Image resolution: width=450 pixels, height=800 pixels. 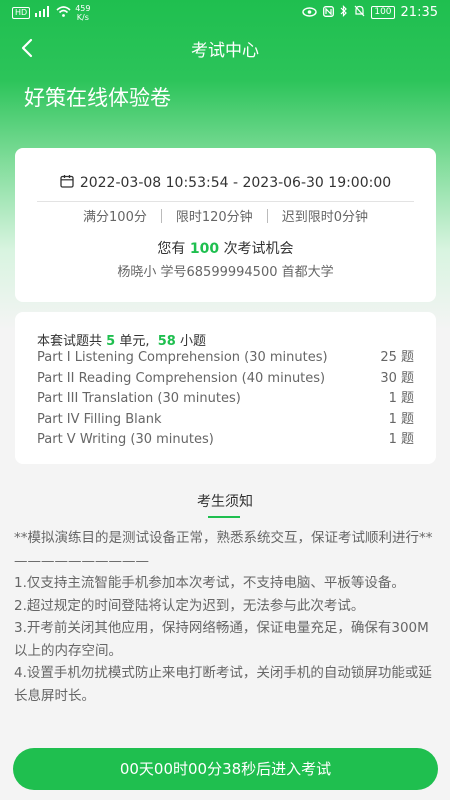 What do you see at coordinates (383, 12) in the screenshot?
I see `battery-icon: 100` at bounding box center [383, 12].